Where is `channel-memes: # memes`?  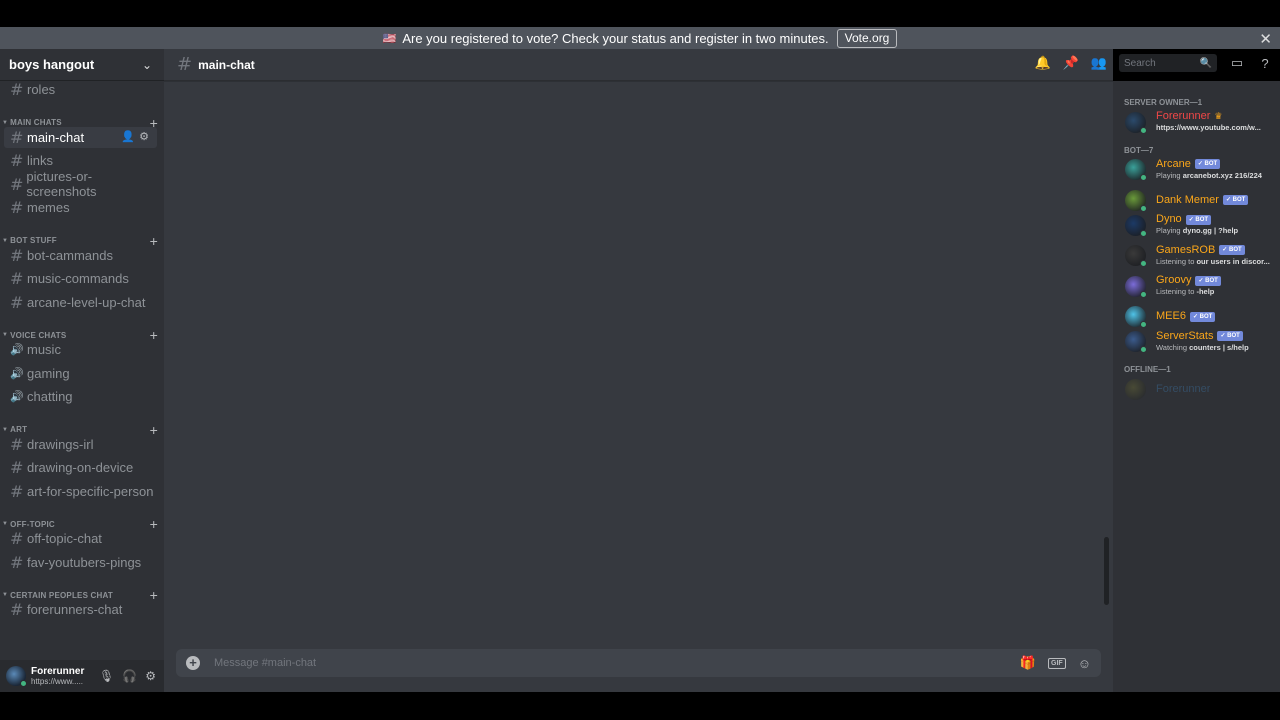 channel-memes: # memes is located at coordinates (80, 207).